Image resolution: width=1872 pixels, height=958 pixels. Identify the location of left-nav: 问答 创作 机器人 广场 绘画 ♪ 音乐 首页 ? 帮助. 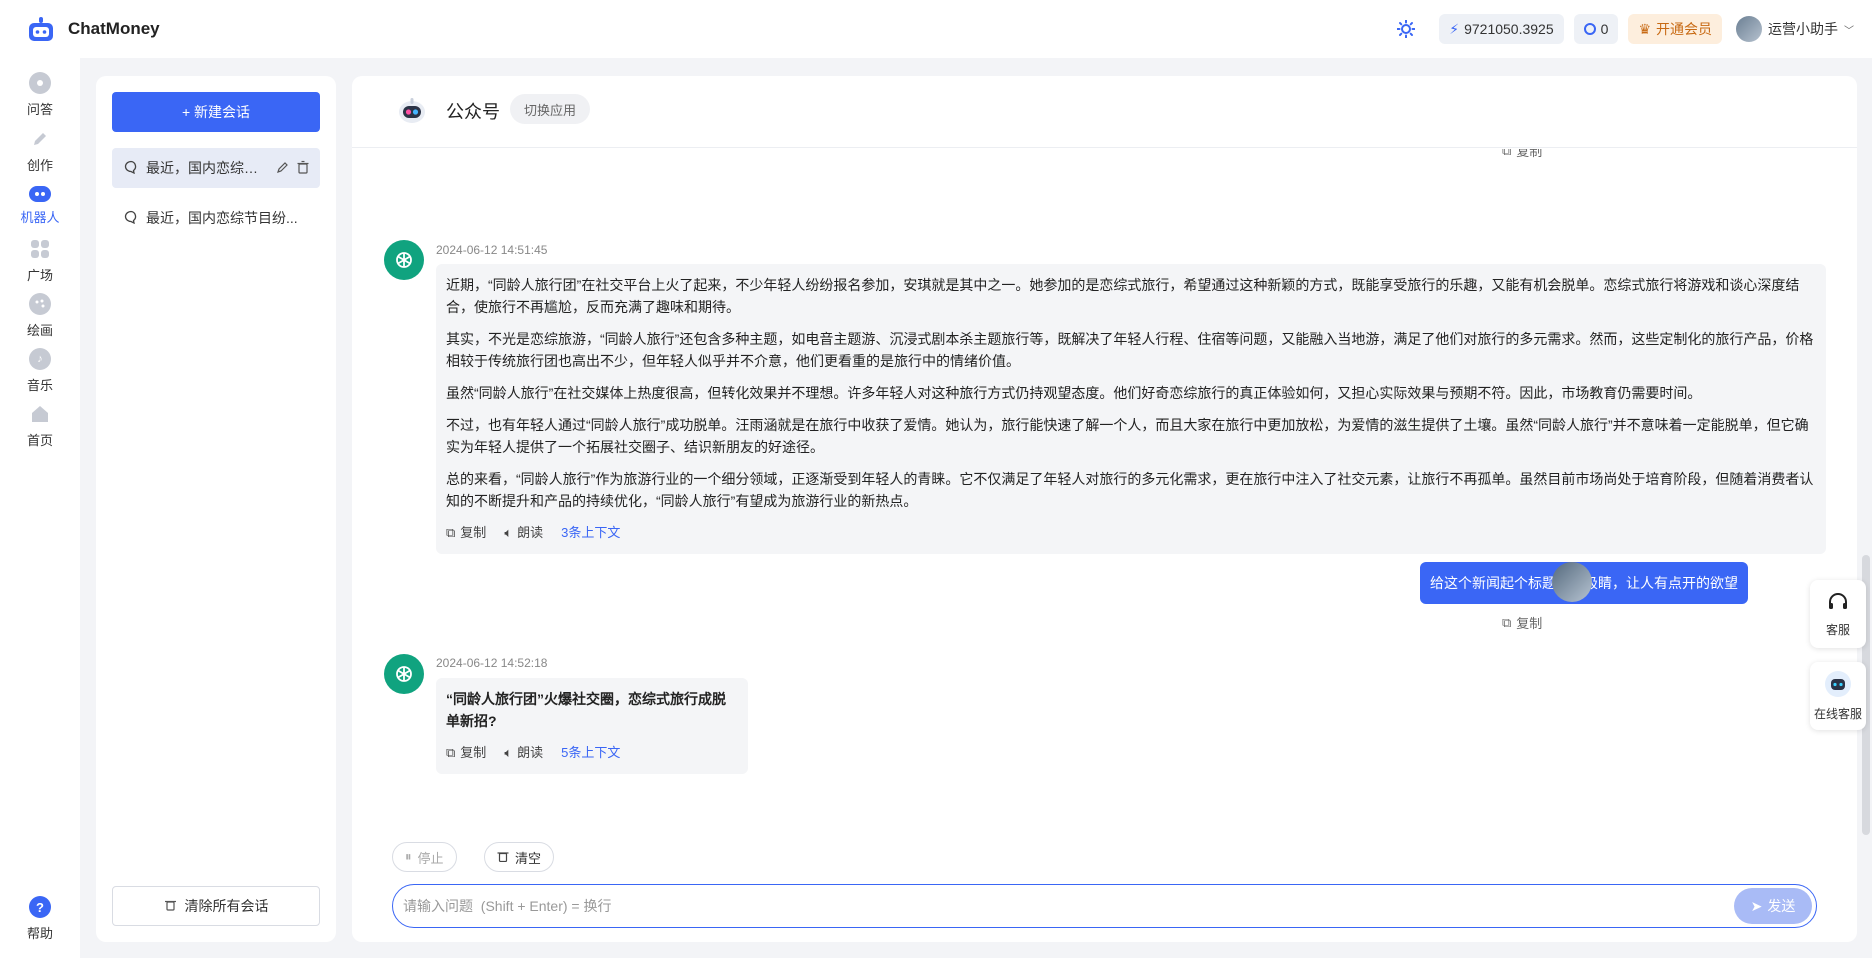
(40, 508).